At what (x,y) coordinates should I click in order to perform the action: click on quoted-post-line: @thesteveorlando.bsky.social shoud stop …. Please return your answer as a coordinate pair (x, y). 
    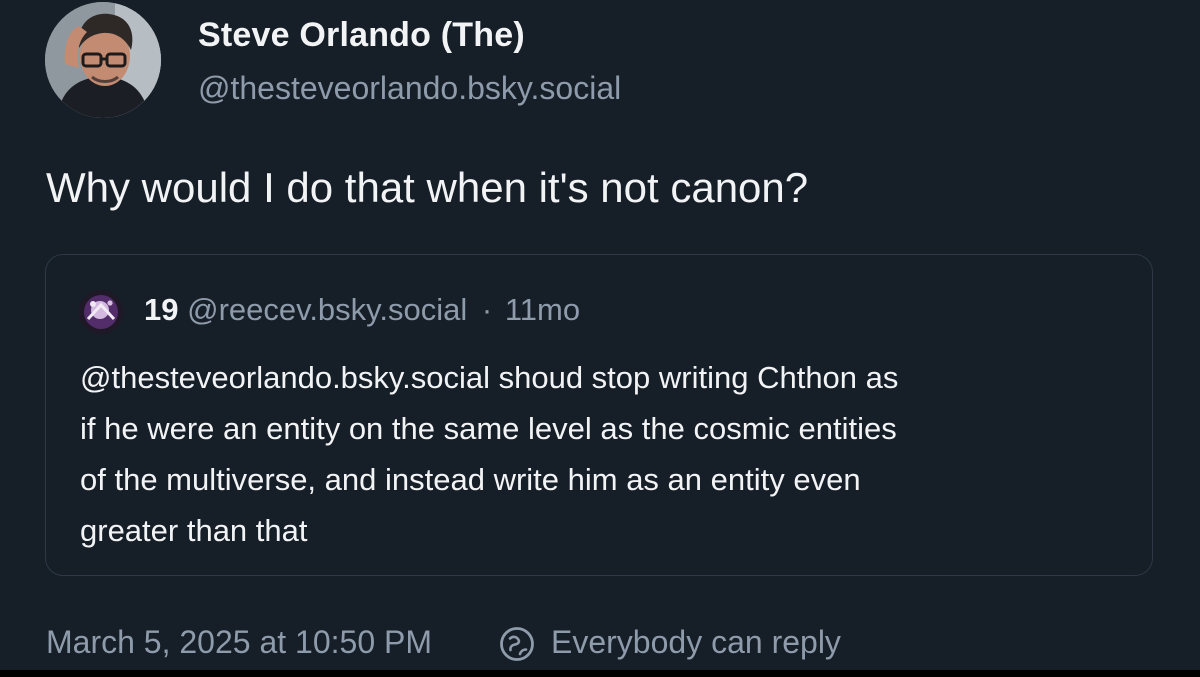
    Looking at the image, I should click on (489, 377).